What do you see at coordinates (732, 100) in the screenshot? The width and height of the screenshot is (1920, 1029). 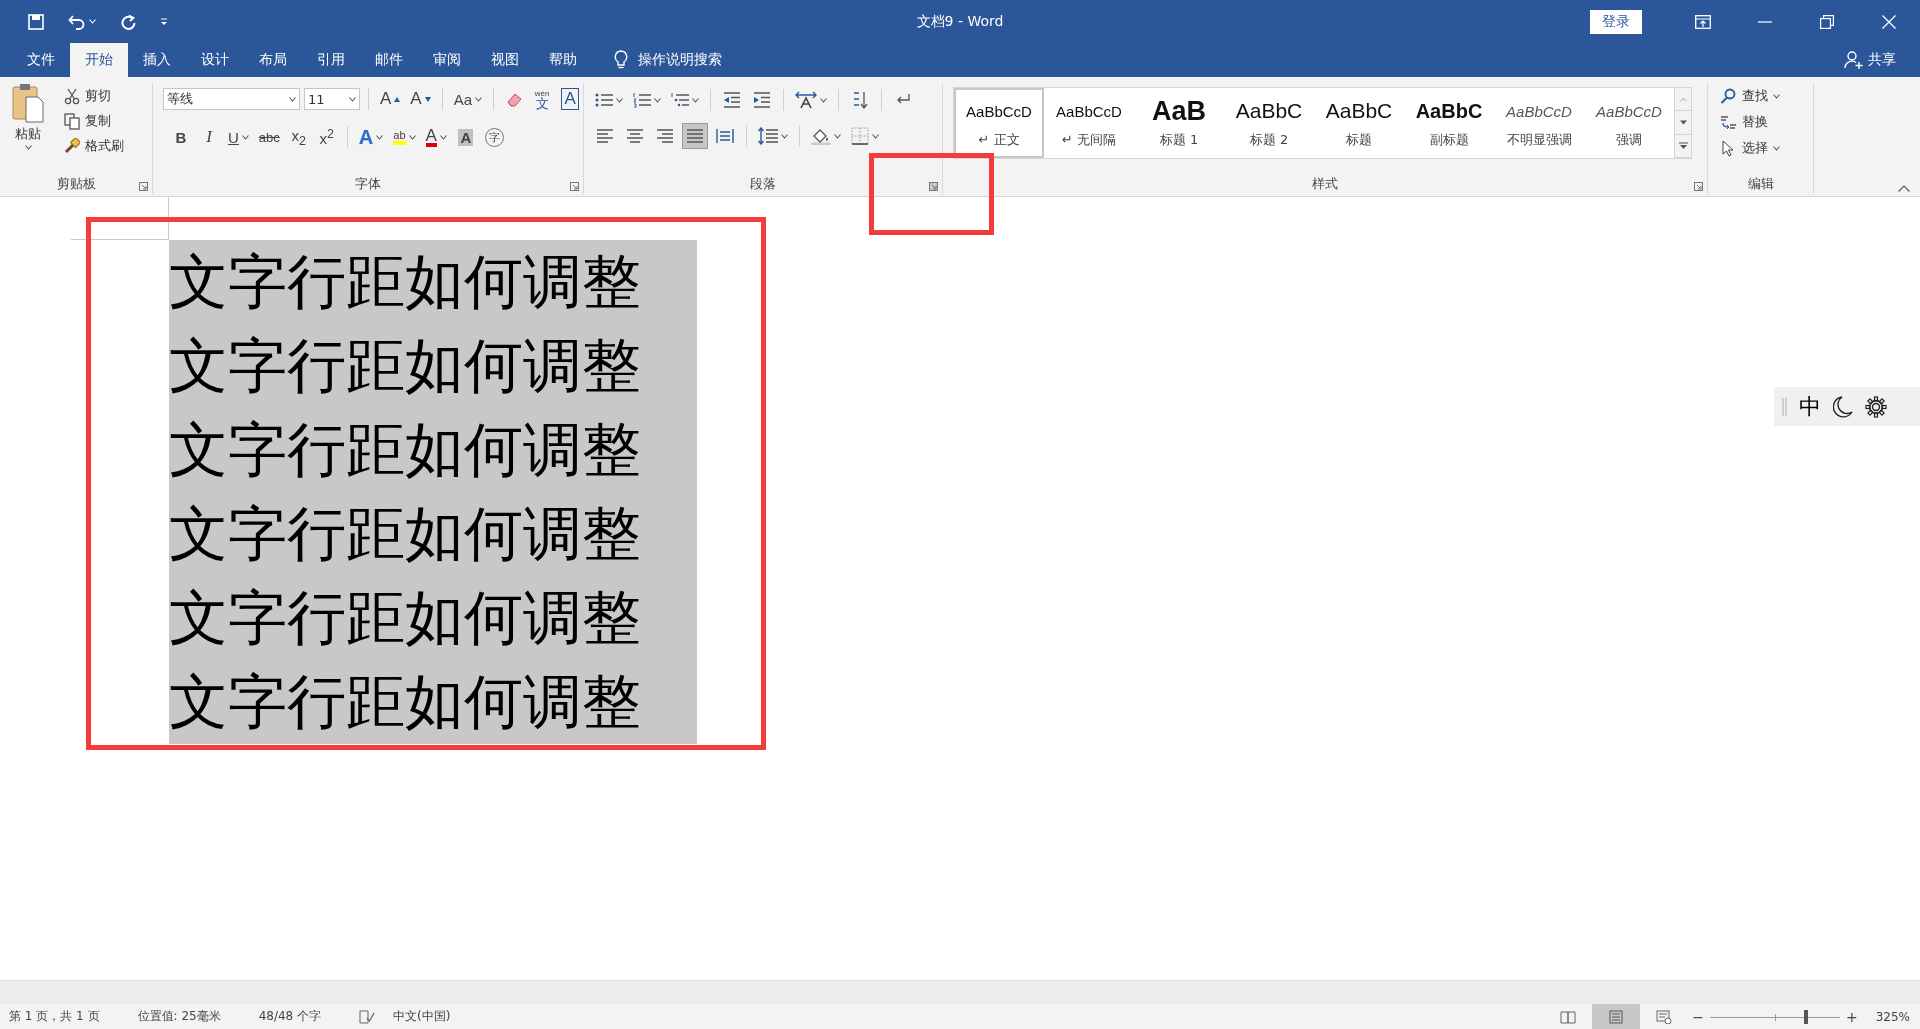 I see `decrease-indent-icon` at bounding box center [732, 100].